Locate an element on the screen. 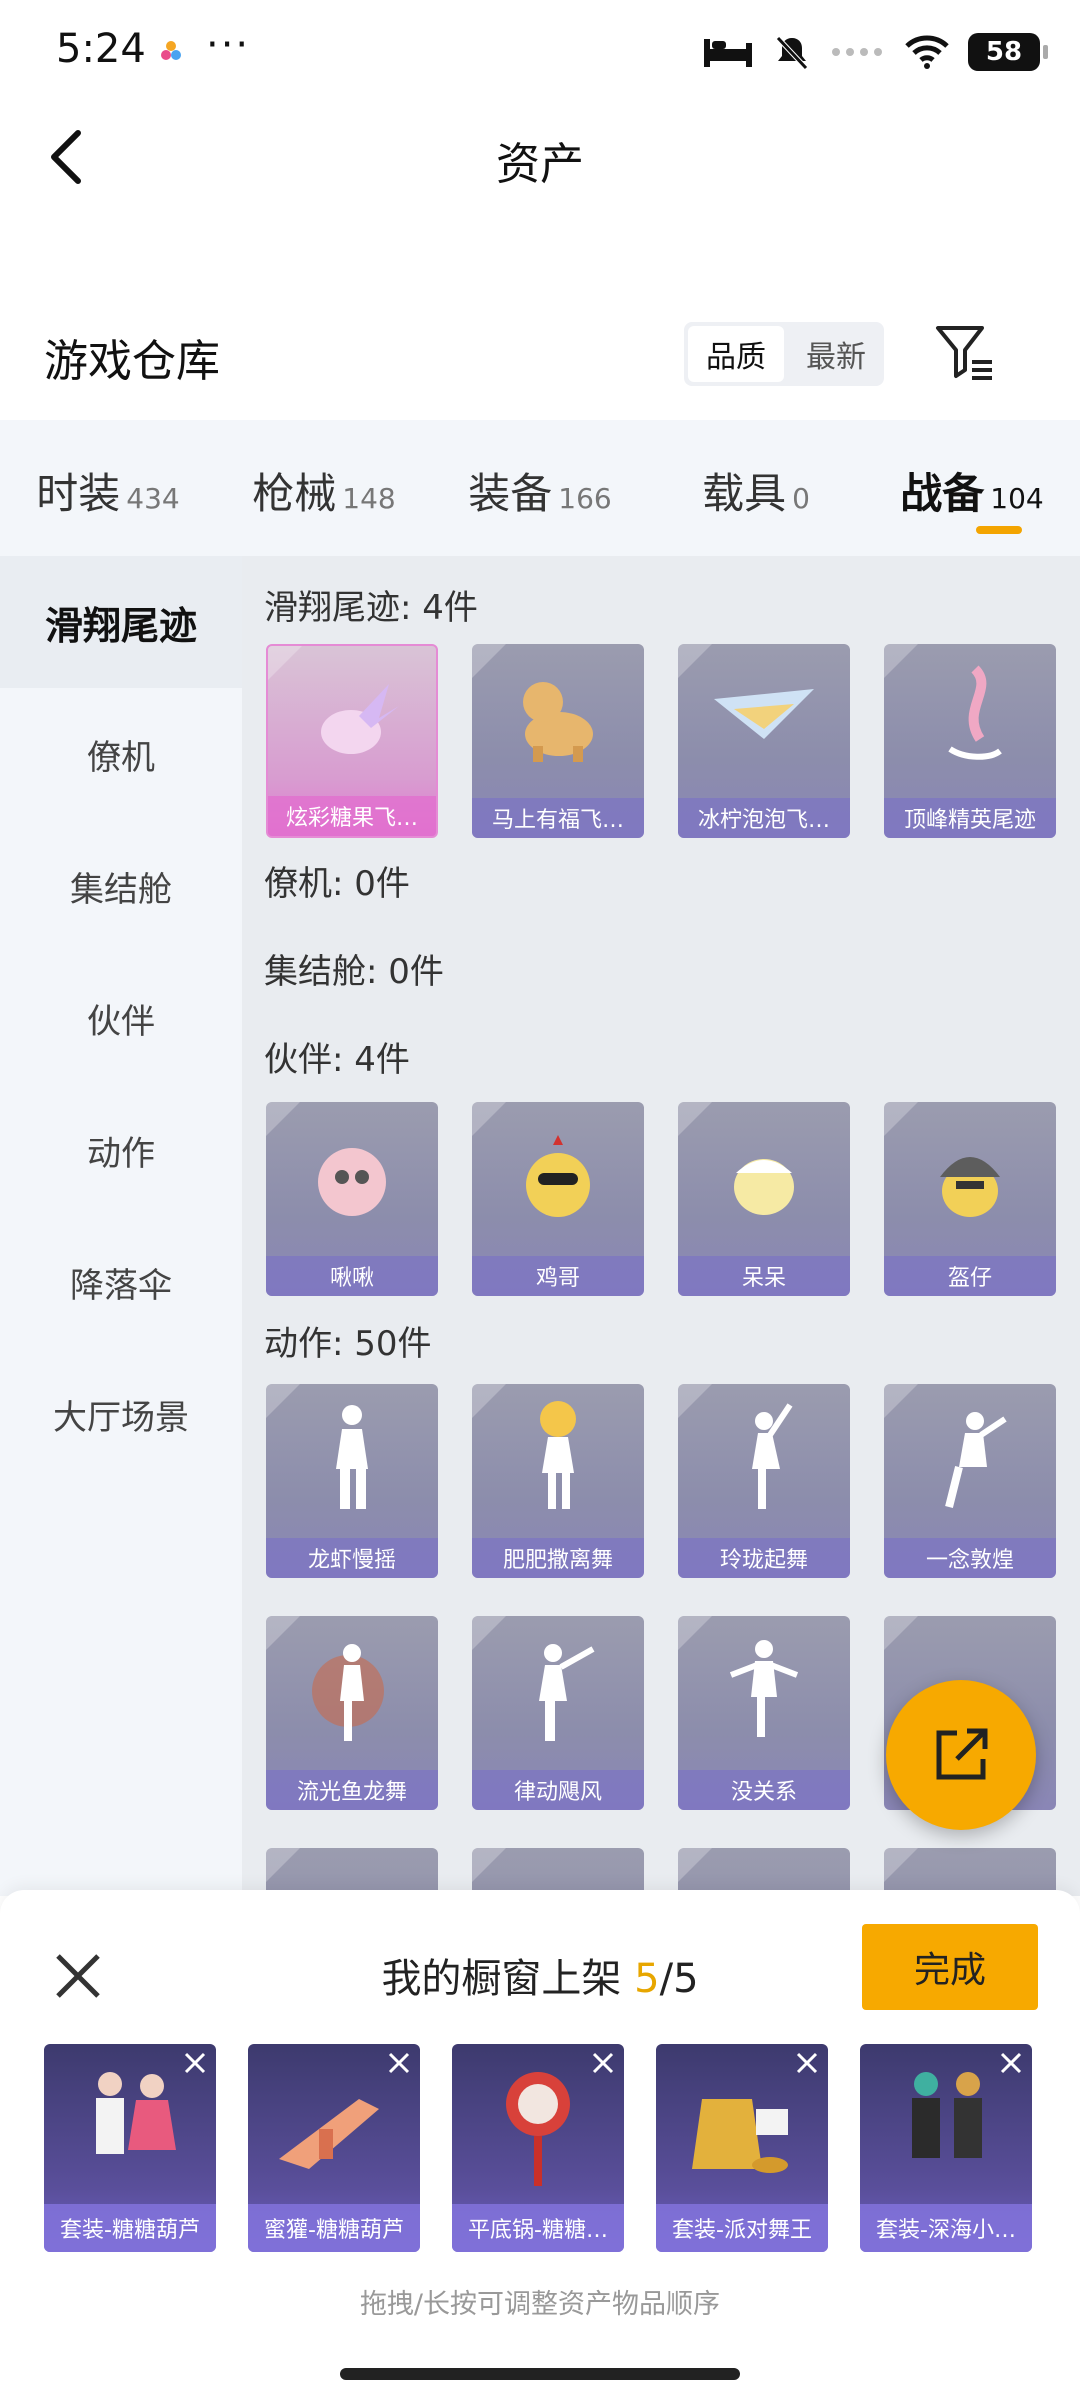 The height and width of the screenshot is (2400, 1080). signal-dots-icon is located at coordinates (857, 52).